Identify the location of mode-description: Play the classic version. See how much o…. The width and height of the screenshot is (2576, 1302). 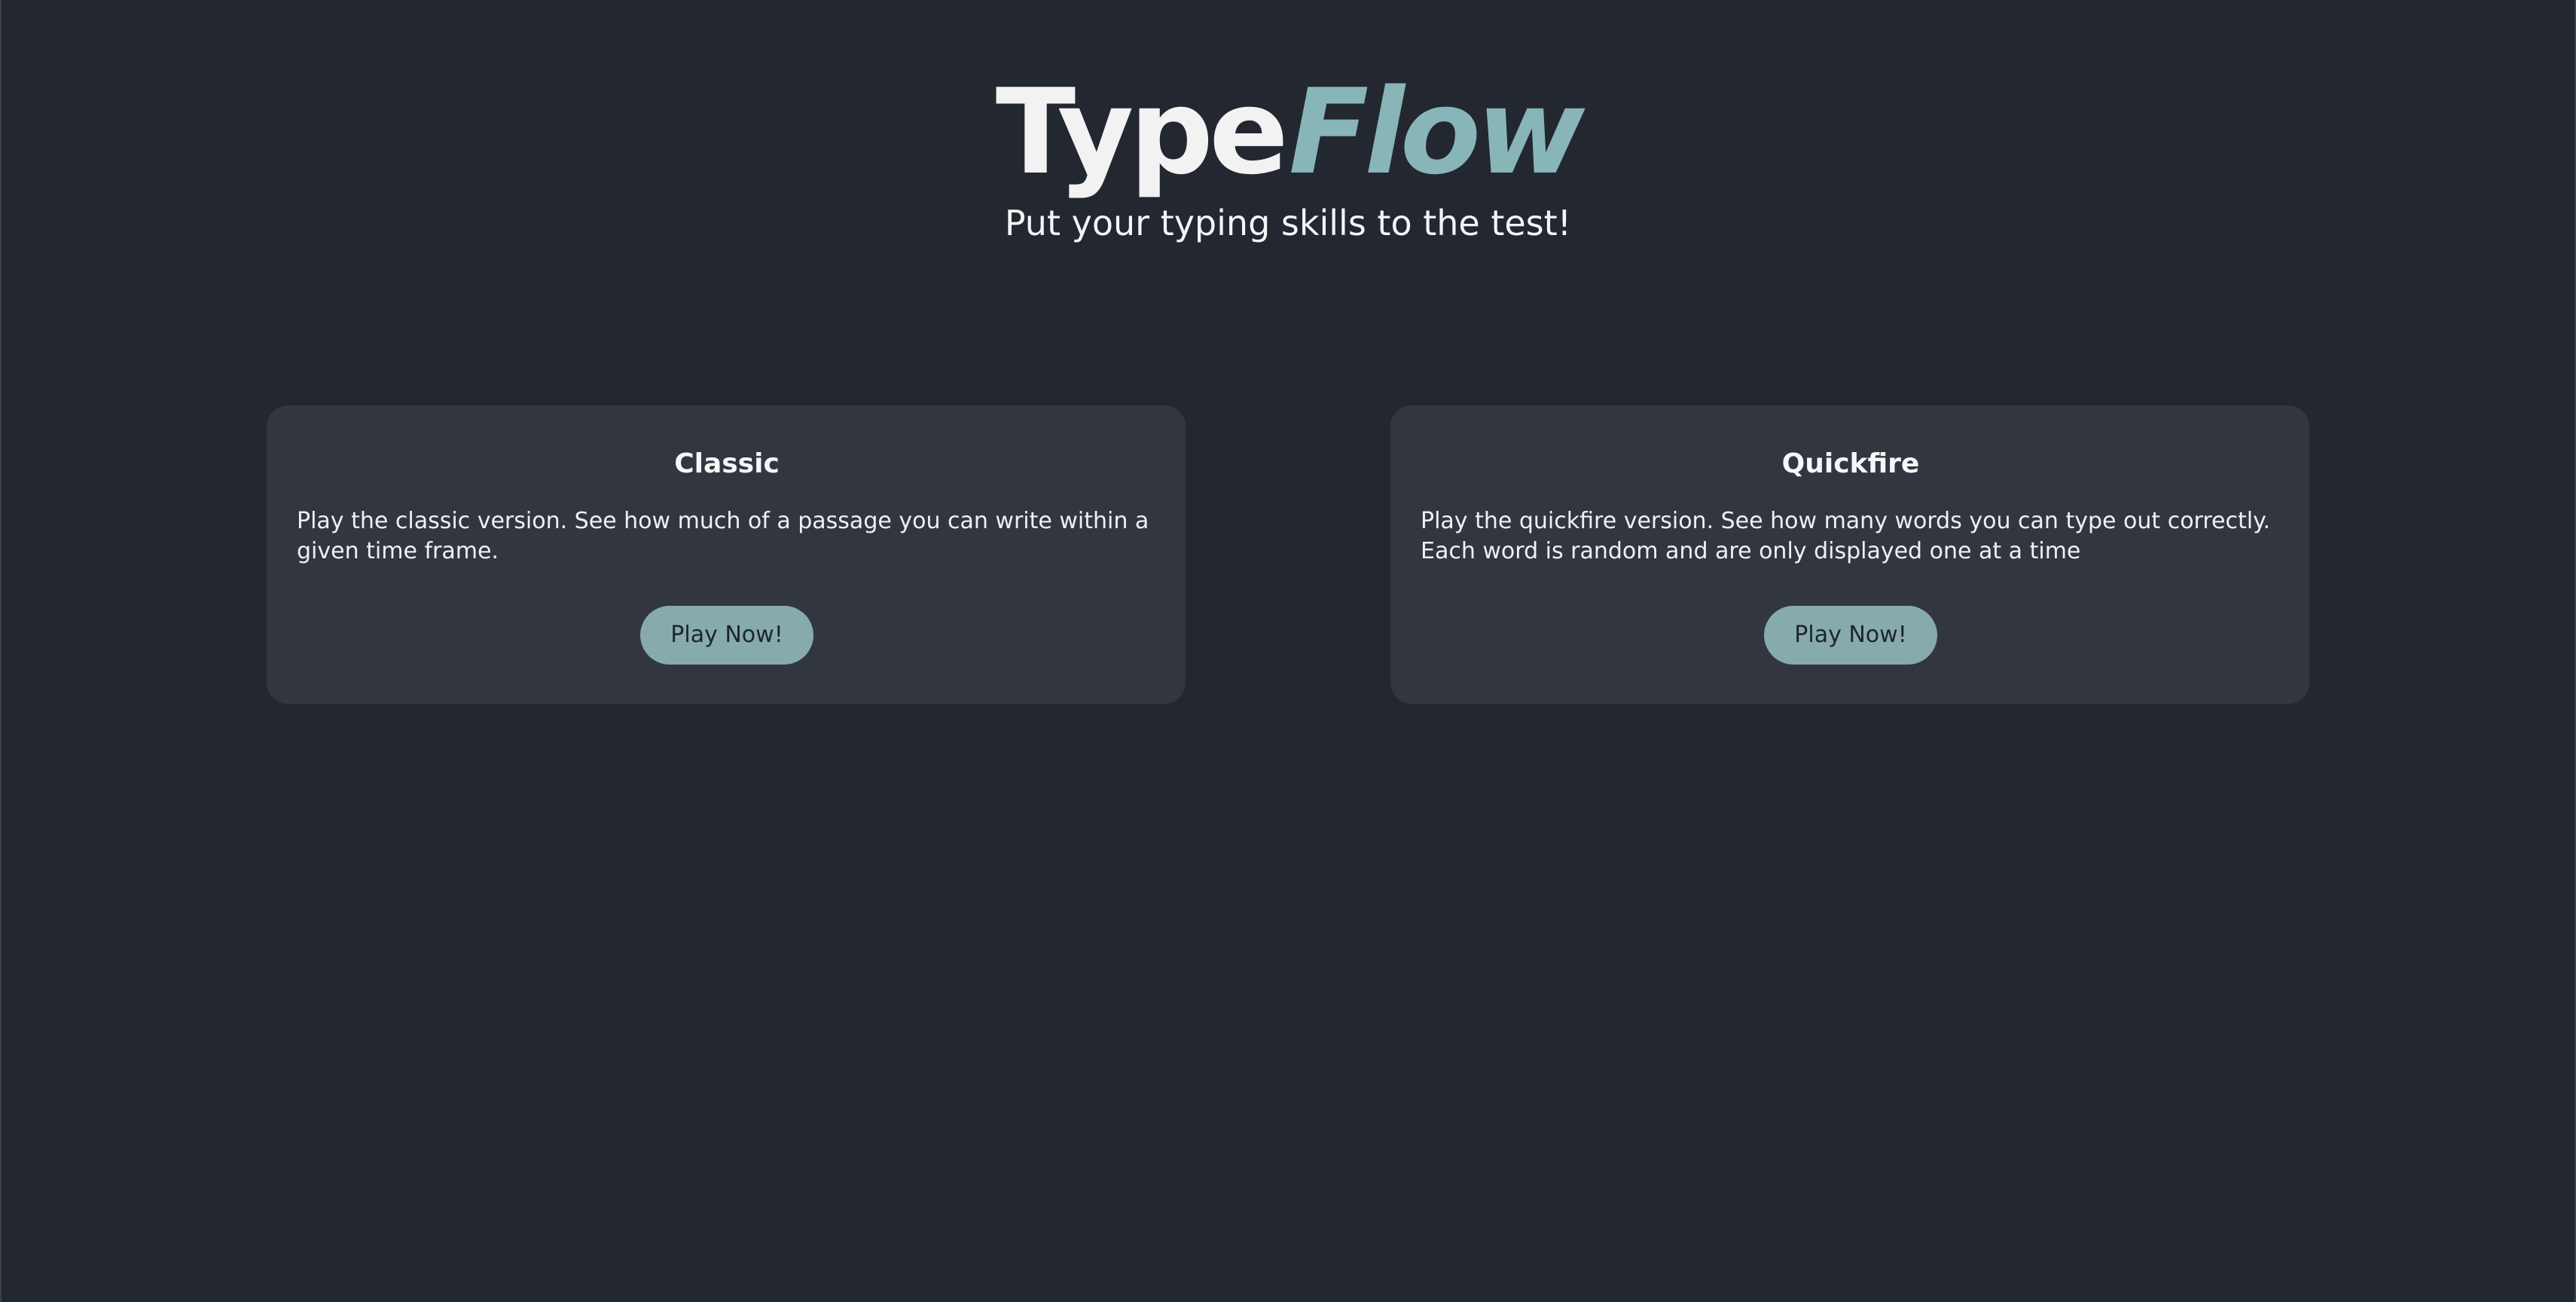
(723, 536).